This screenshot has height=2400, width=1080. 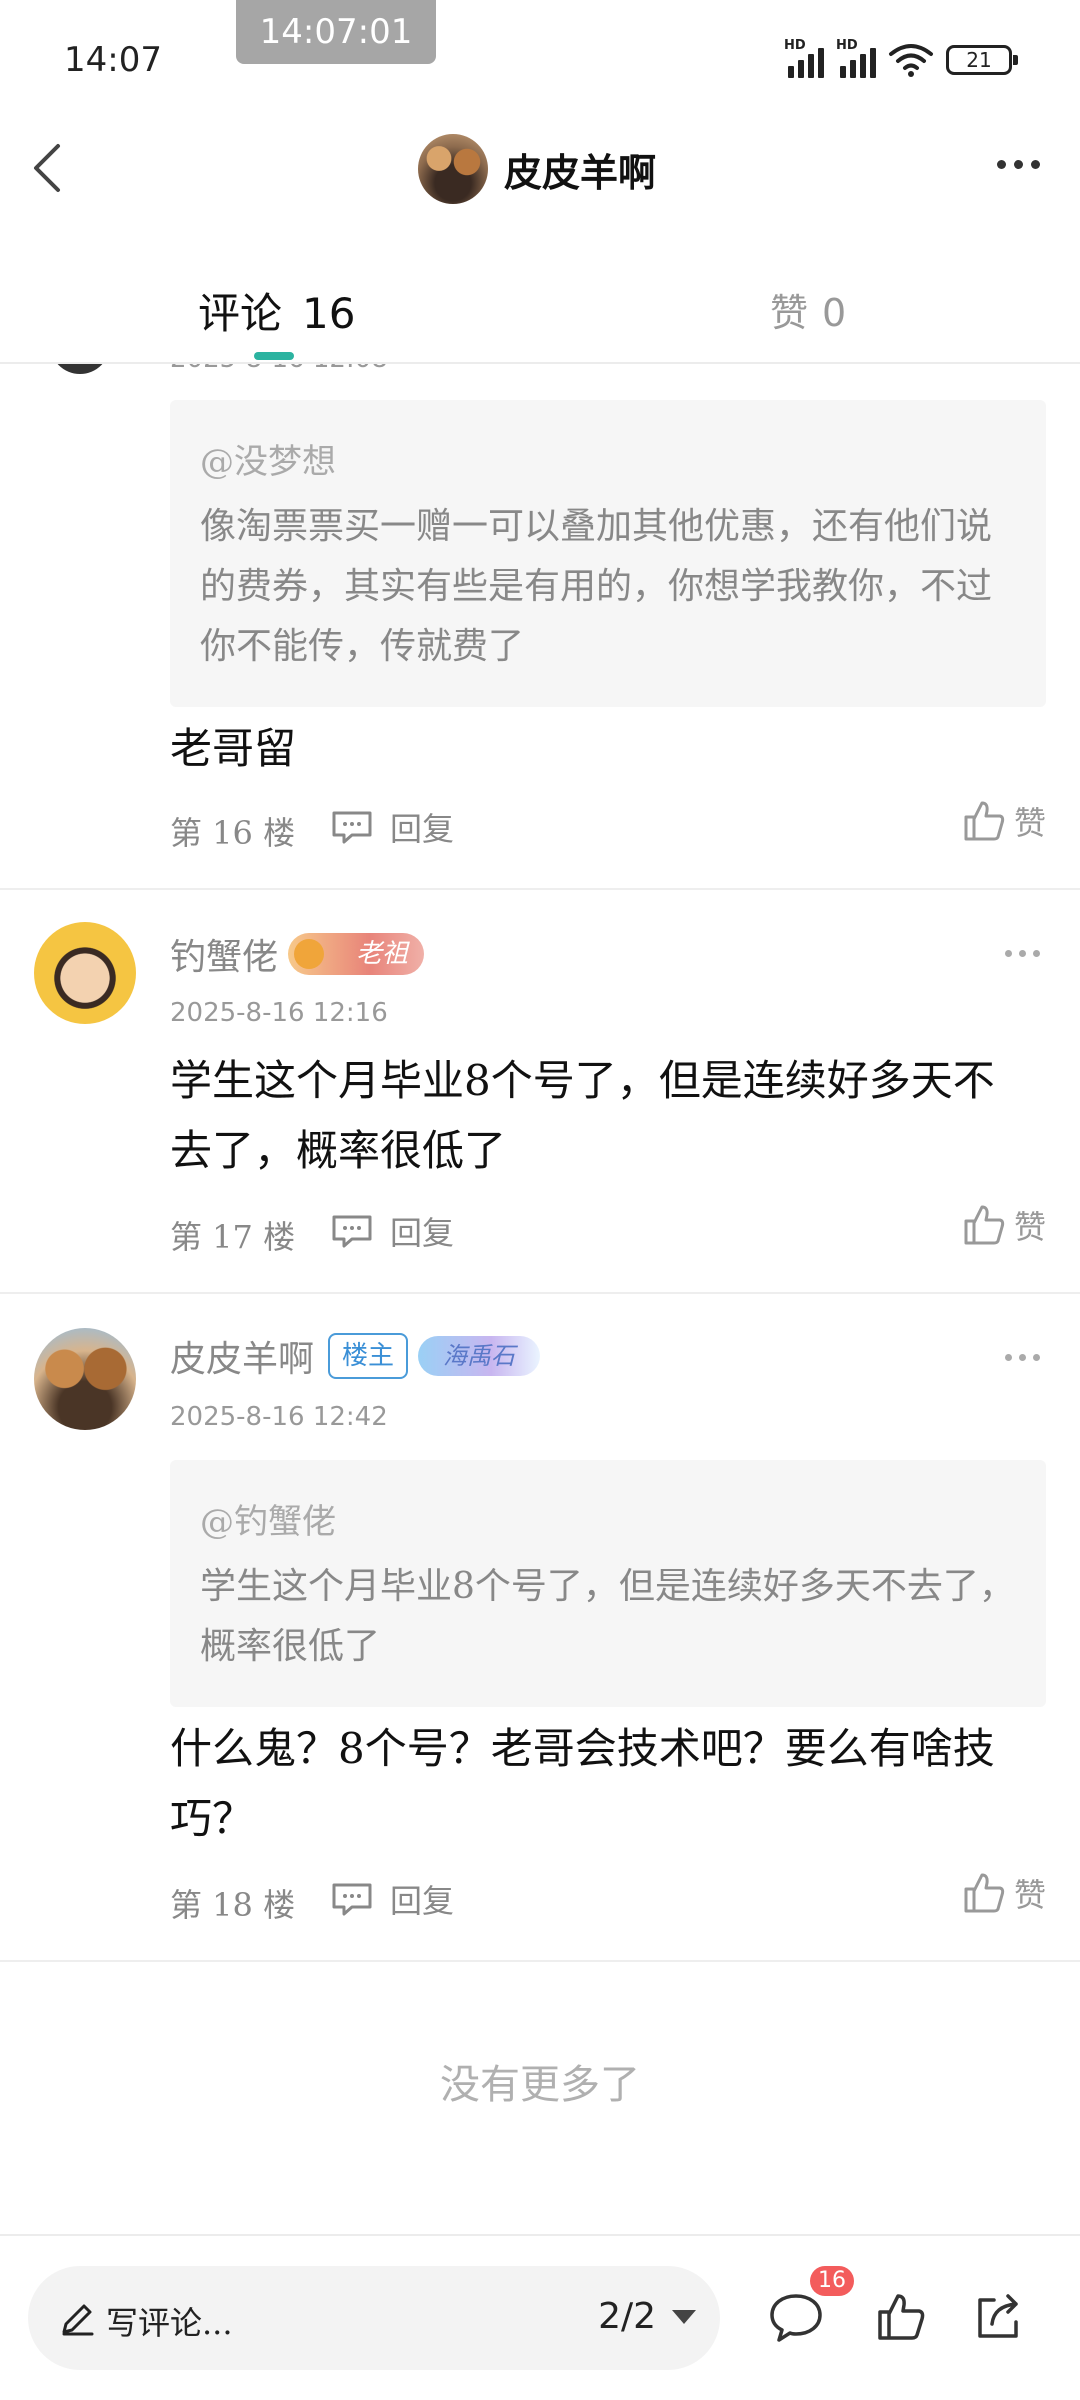 I want to click on floor-number: 第 17 楼, so click(x=233, y=1237).